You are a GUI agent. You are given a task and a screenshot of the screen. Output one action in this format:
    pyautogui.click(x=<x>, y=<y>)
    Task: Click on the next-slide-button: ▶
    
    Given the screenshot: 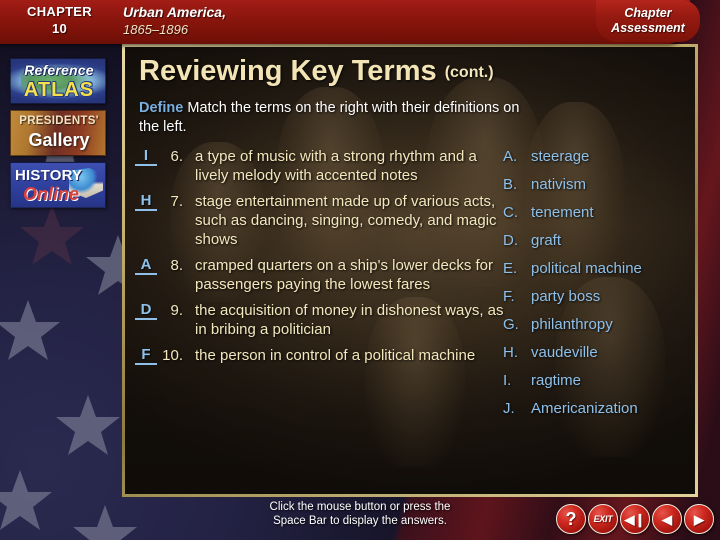 What is the action you would take?
    pyautogui.click(x=699, y=519)
    